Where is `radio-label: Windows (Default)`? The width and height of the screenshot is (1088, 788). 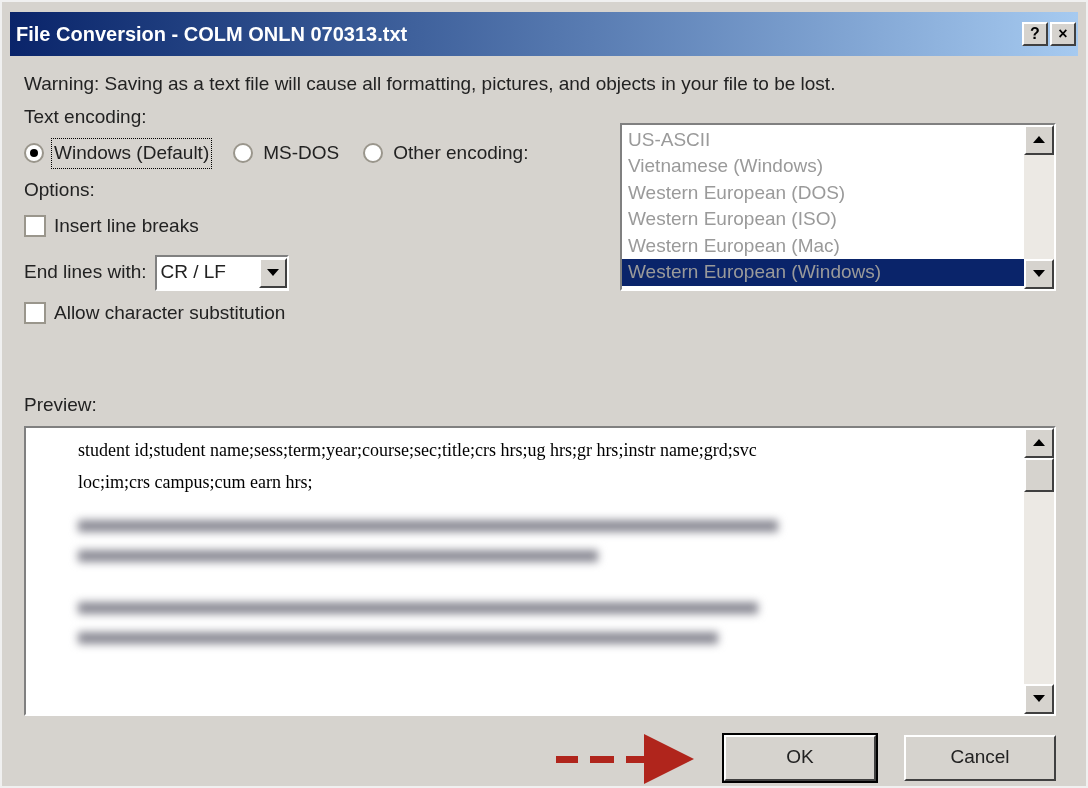
radio-label: Windows (Default) is located at coordinates (132, 153).